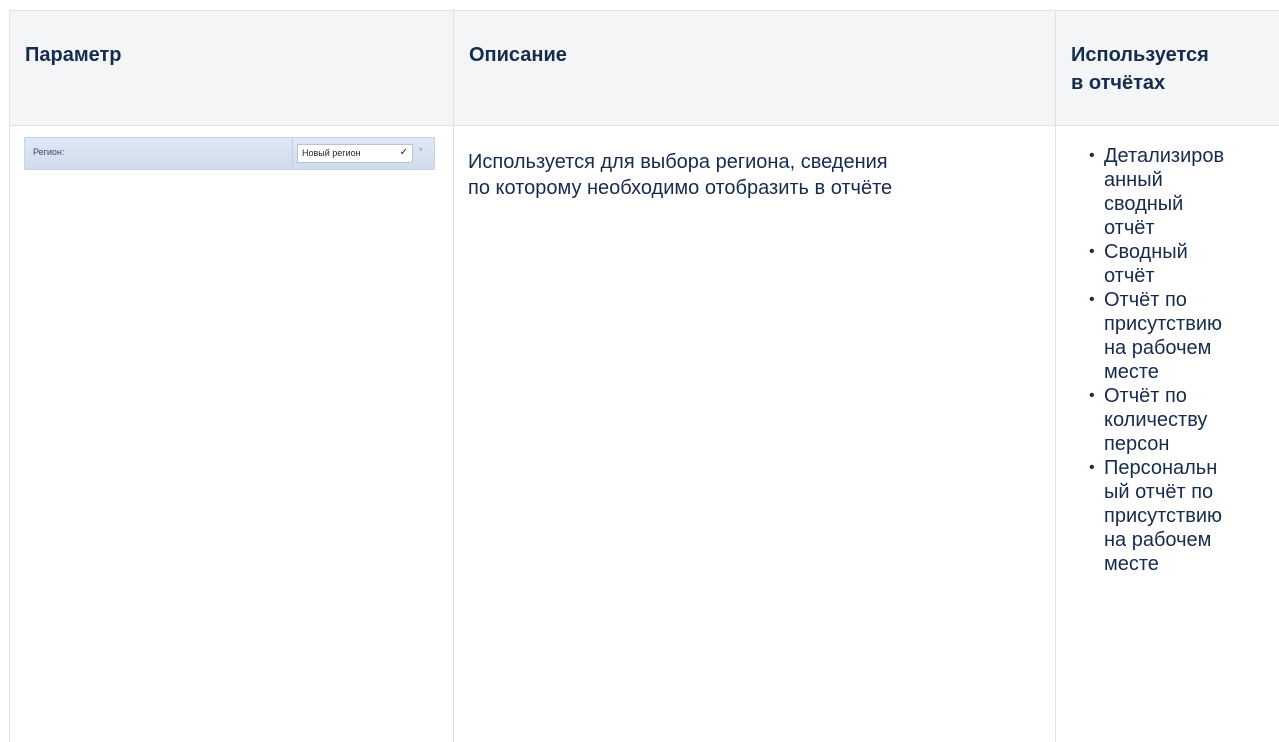 This screenshot has width=1279, height=742. What do you see at coordinates (331, 153) in the screenshot?
I see `region-select-value: Новый регион` at bounding box center [331, 153].